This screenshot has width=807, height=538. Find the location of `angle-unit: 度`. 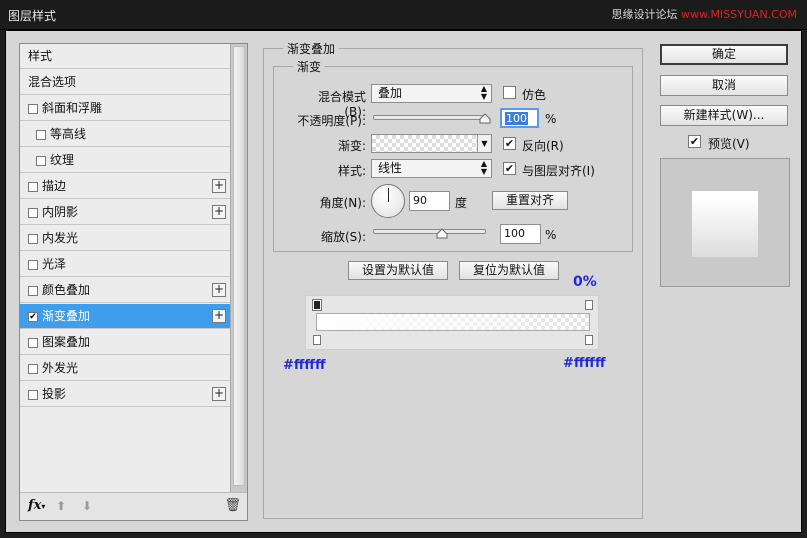

angle-unit: 度 is located at coordinates (461, 203).